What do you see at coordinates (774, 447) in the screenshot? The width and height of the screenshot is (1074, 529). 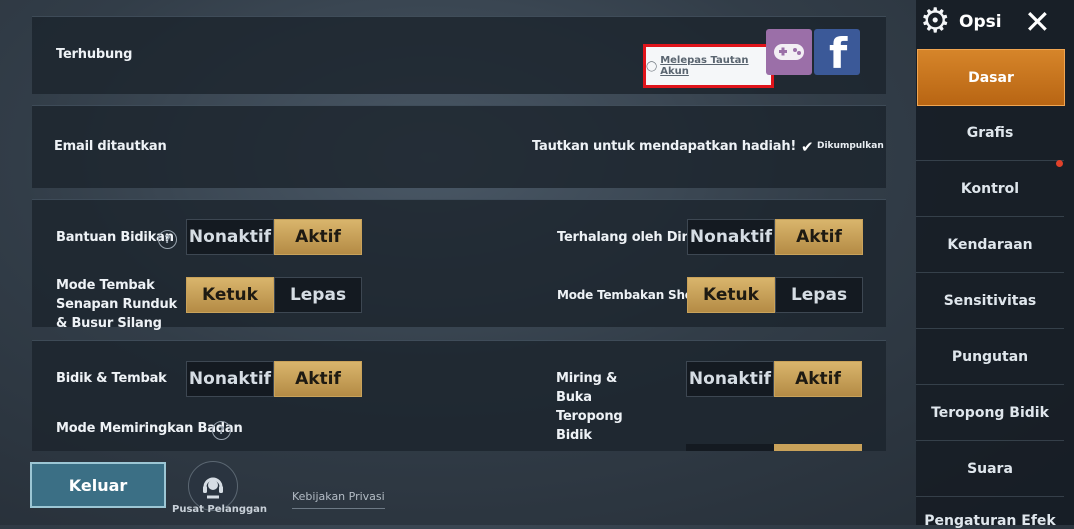 I see `lean-mode-toggle-partial` at bounding box center [774, 447].